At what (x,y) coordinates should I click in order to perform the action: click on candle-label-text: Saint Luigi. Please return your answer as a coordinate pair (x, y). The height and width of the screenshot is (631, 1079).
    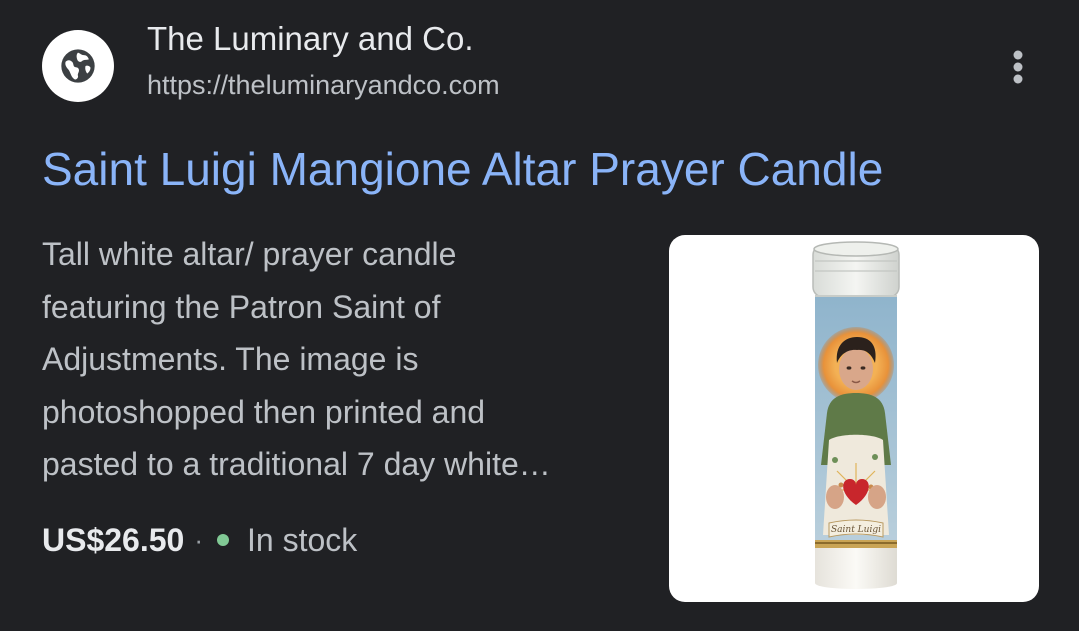
    Looking at the image, I should click on (856, 530).